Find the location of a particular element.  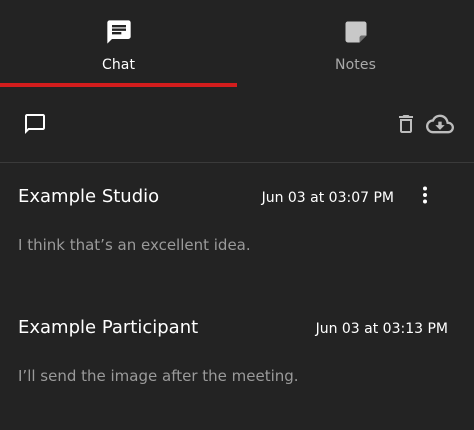

download-chat-button is located at coordinates (440, 126).